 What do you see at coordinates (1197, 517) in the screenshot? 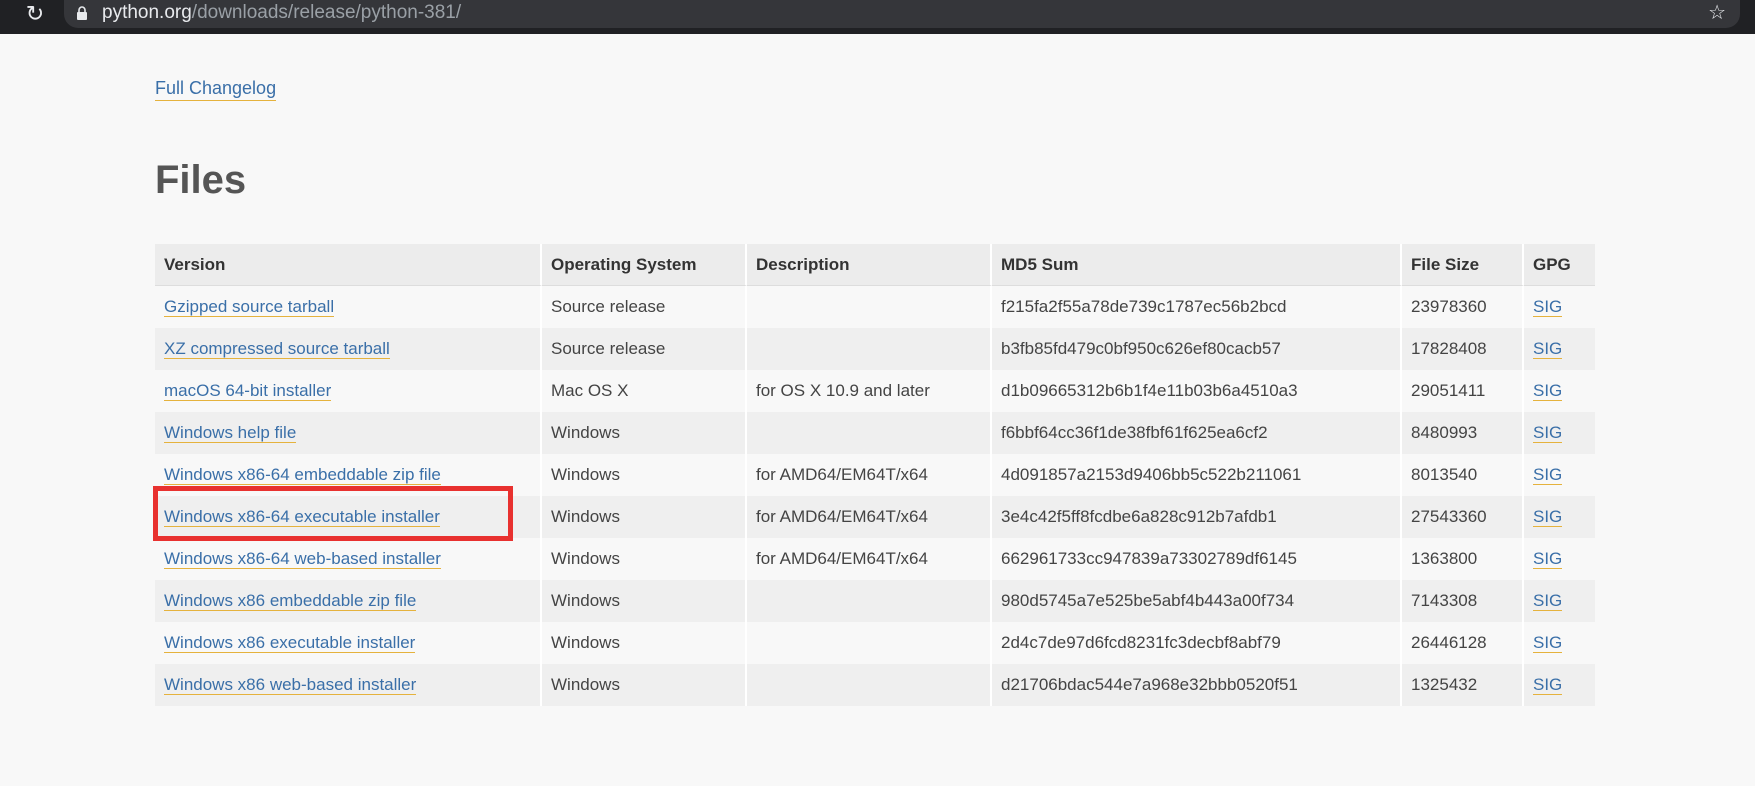
I see `md5-cell: 3e4c42f5ff8fcdbe6a828c912b7afdb1` at bounding box center [1197, 517].